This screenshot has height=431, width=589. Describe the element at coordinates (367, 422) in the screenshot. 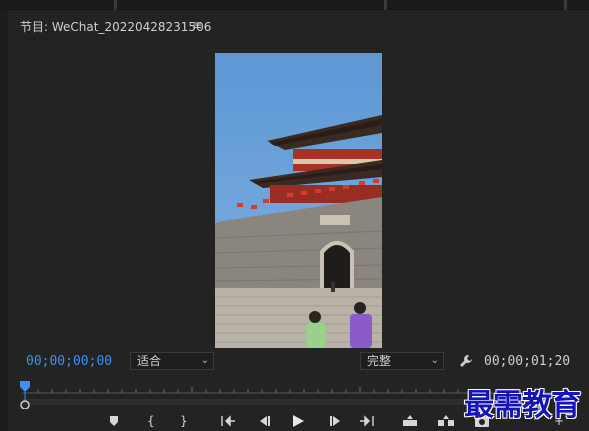

I see `go-to-out-icon` at that location.